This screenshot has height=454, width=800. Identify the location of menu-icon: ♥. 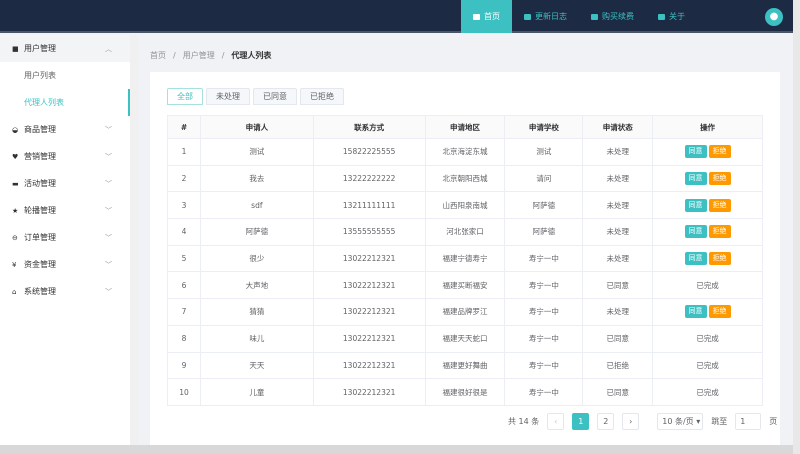
(15, 156).